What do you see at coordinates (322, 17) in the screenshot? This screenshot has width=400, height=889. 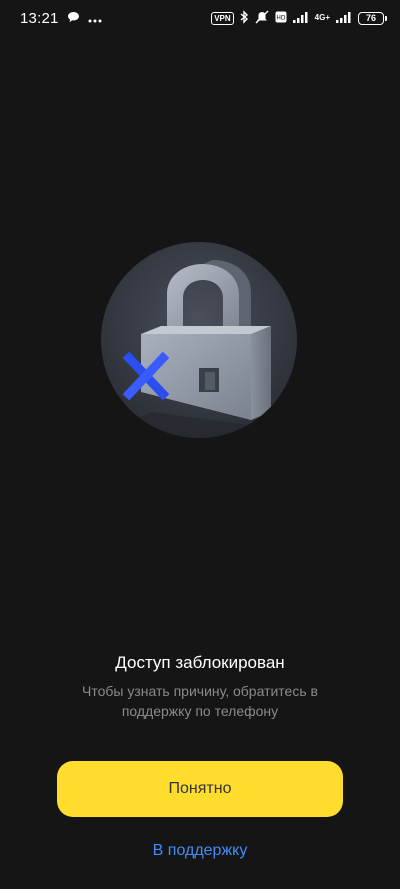 I see `network-type: 4G+` at bounding box center [322, 17].